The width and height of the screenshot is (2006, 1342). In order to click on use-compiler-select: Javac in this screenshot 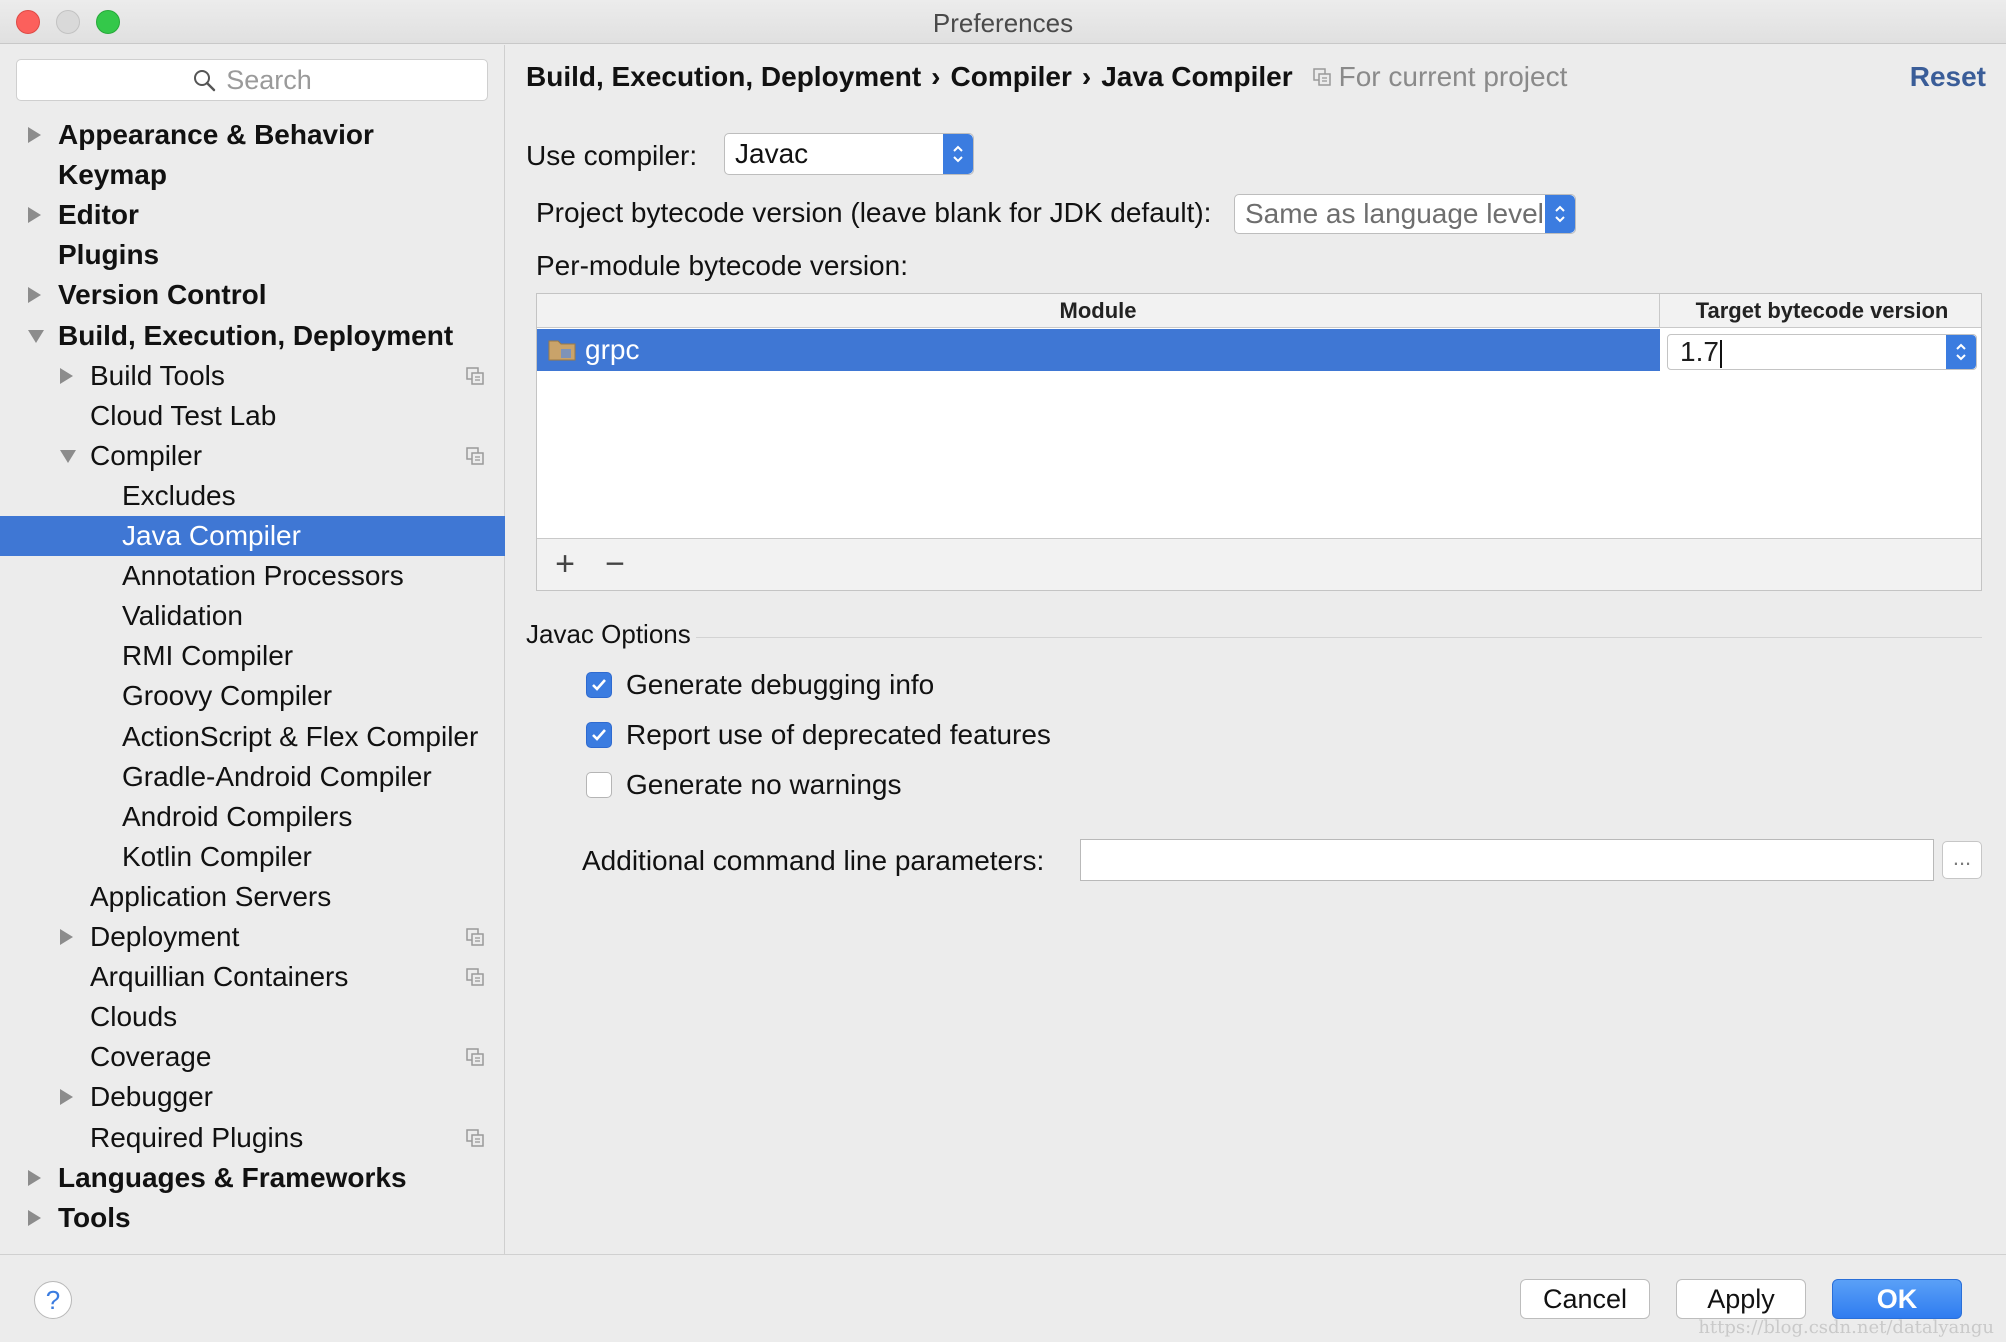, I will do `click(849, 154)`.